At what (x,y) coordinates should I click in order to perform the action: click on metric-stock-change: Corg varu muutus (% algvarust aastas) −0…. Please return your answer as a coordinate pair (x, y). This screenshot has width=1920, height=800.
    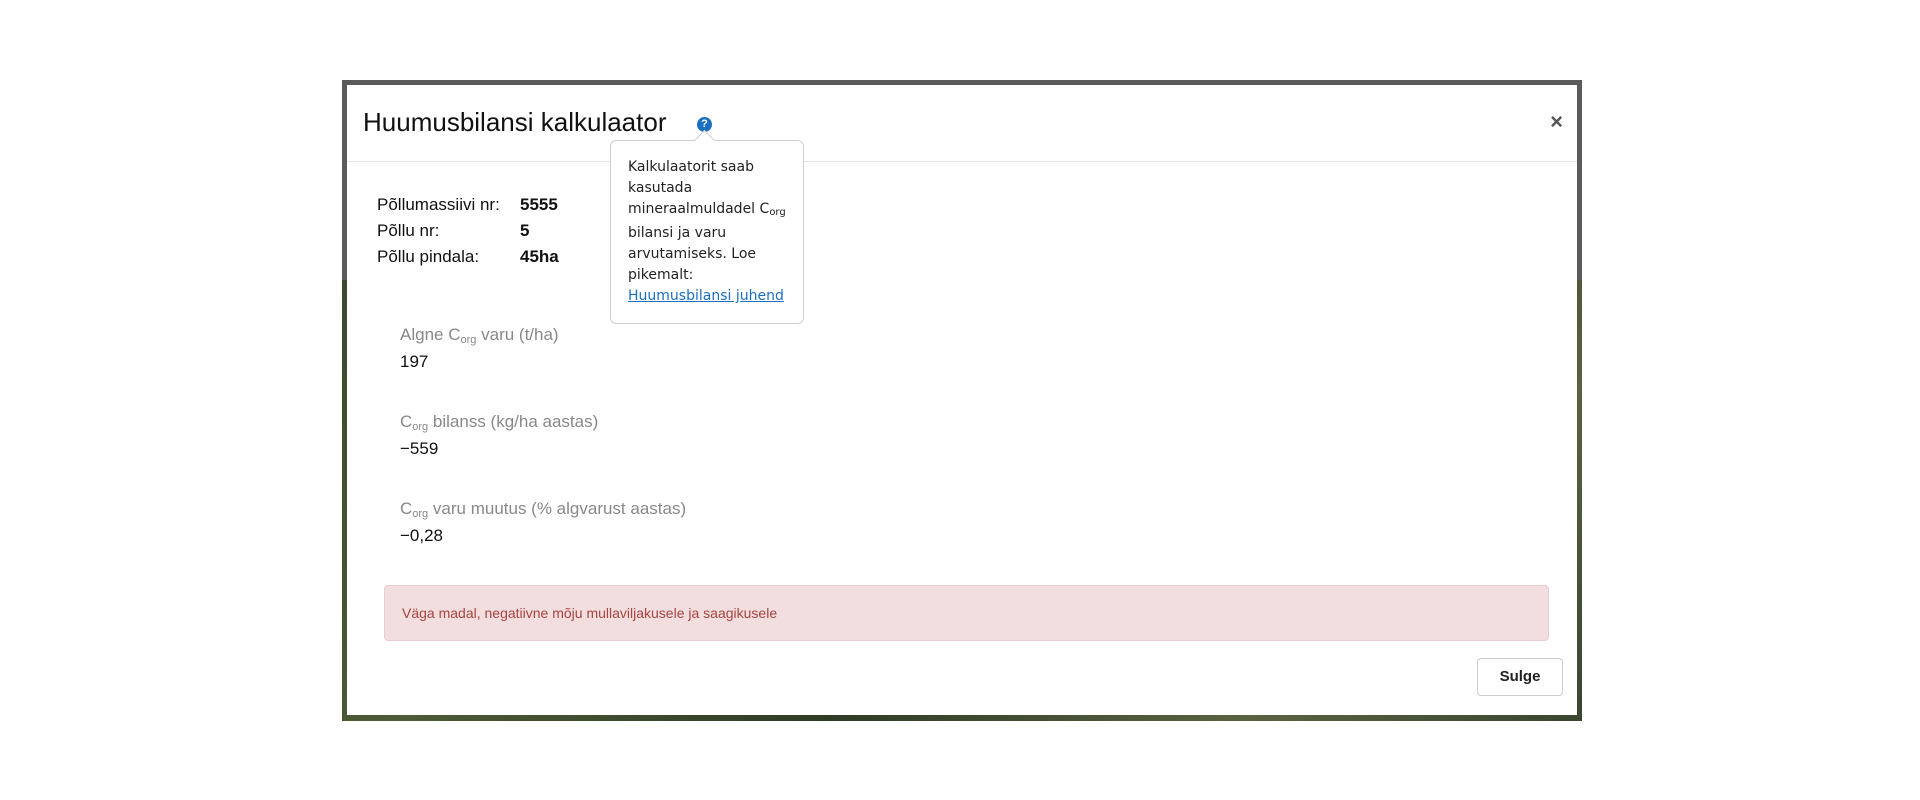
    Looking at the image, I should click on (543, 522).